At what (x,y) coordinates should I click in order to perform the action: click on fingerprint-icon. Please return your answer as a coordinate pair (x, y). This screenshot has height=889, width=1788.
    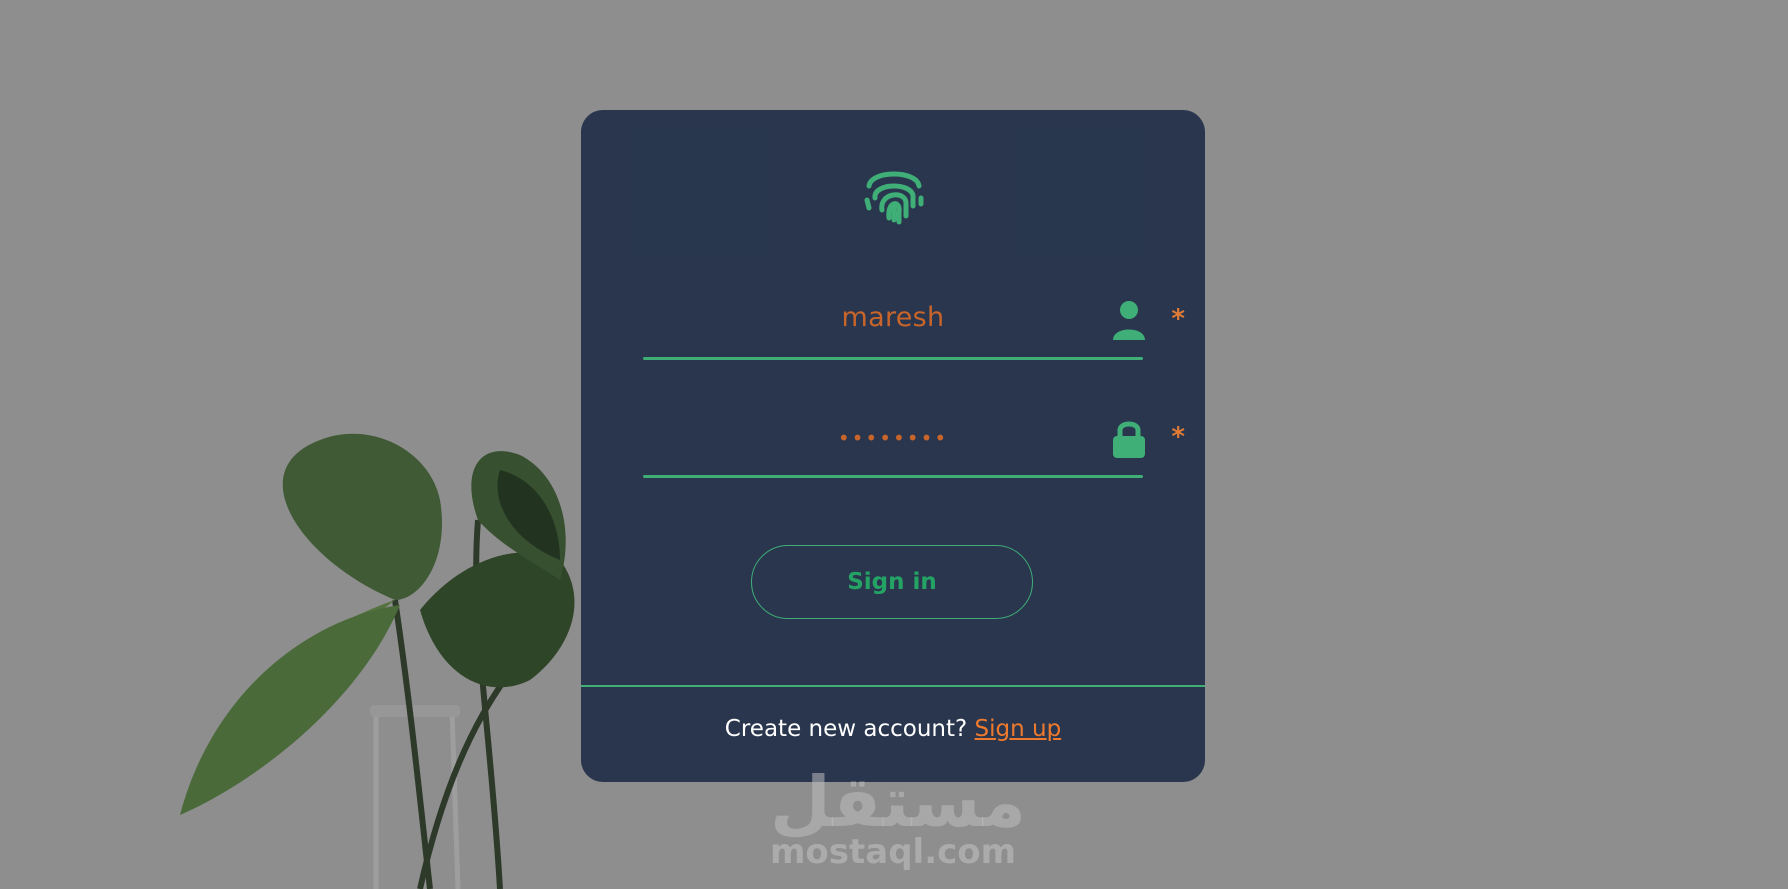
    Looking at the image, I should click on (894, 198).